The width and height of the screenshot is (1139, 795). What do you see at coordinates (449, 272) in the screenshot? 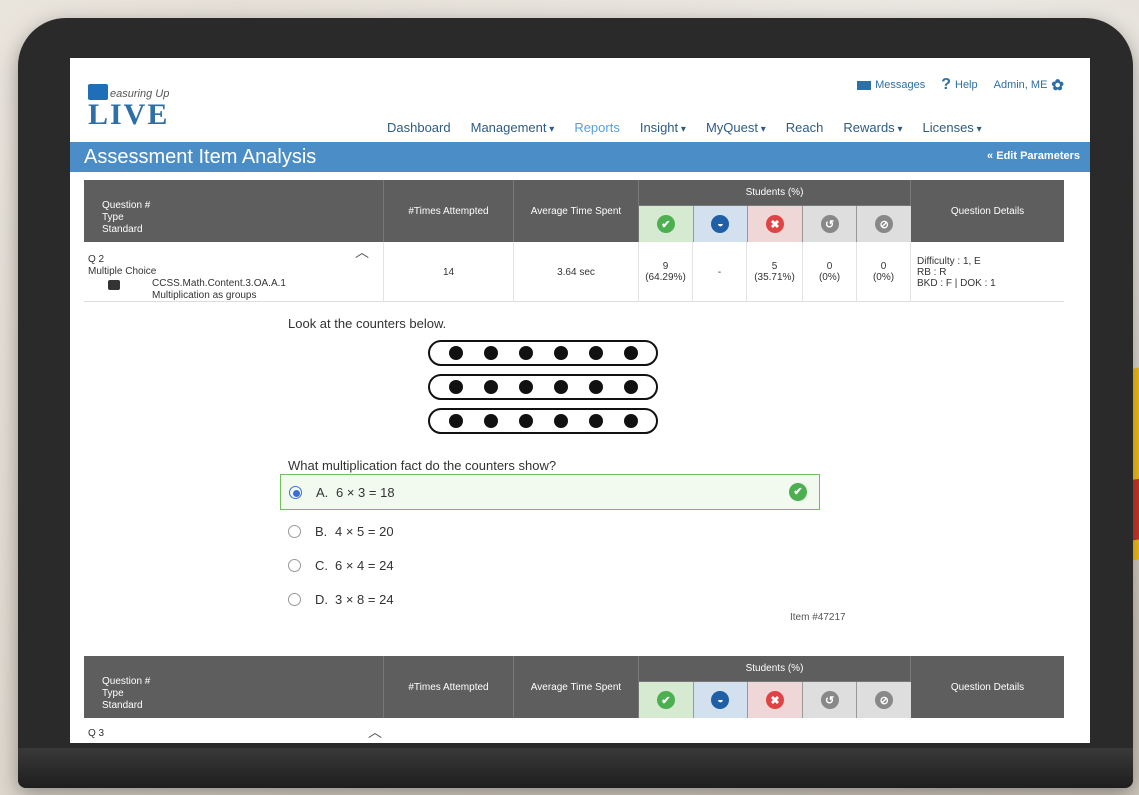
I see `times-attempted: 14` at bounding box center [449, 272].